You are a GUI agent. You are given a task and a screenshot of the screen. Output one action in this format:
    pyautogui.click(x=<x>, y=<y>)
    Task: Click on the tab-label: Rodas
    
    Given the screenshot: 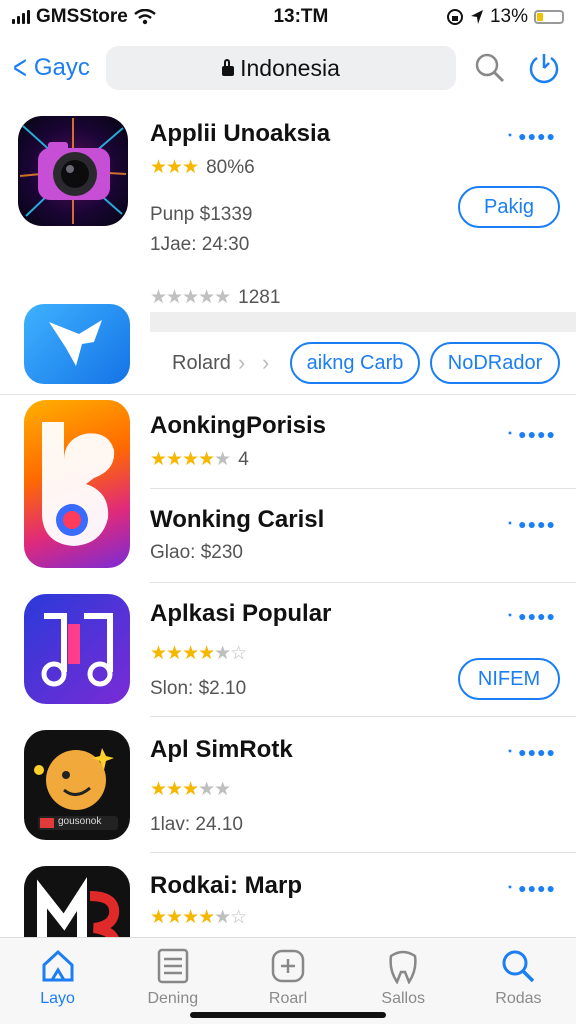 What is the action you would take?
    pyautogui.click(x=518, y=998)
    